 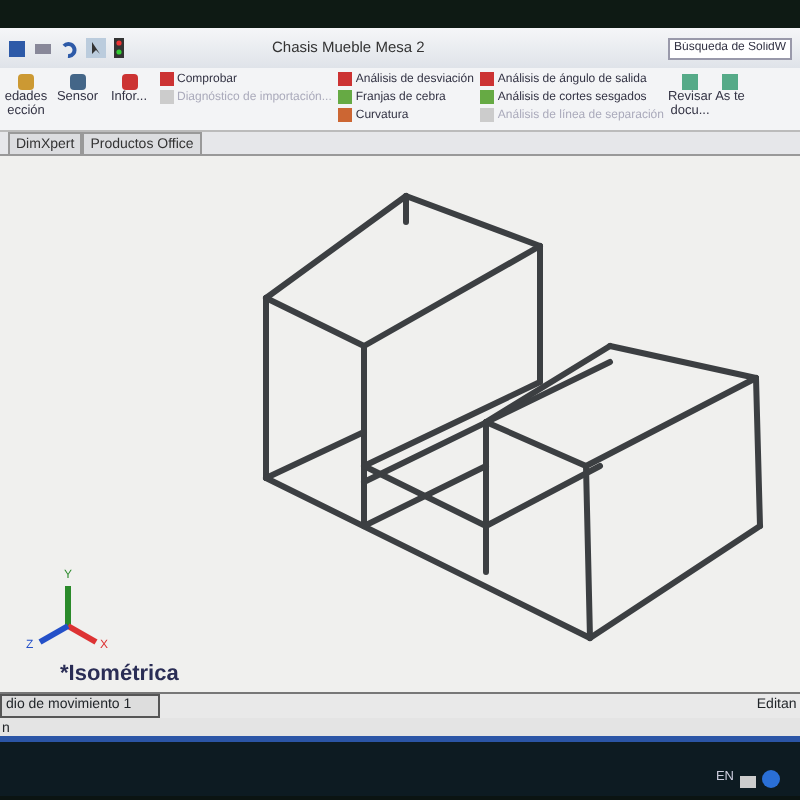 I want to click on print-icon, so click(x=43, y=48).